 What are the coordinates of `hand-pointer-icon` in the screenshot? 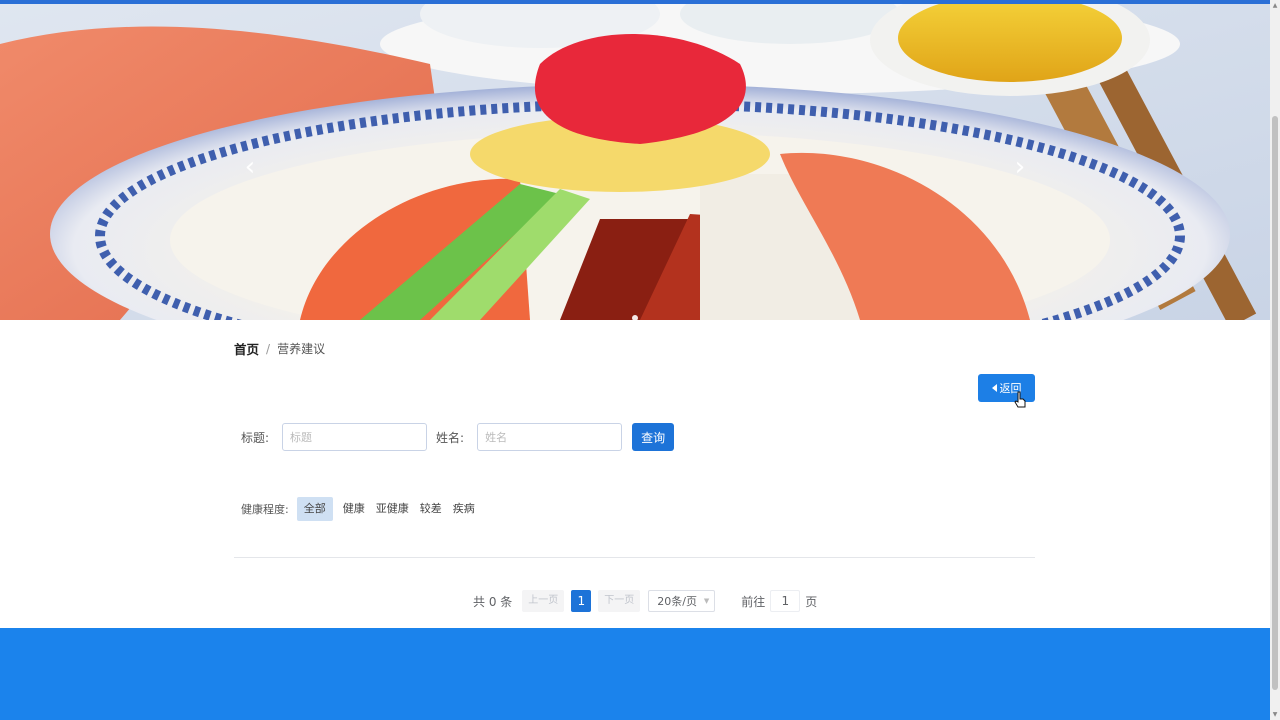 It's located at (1020, 399).